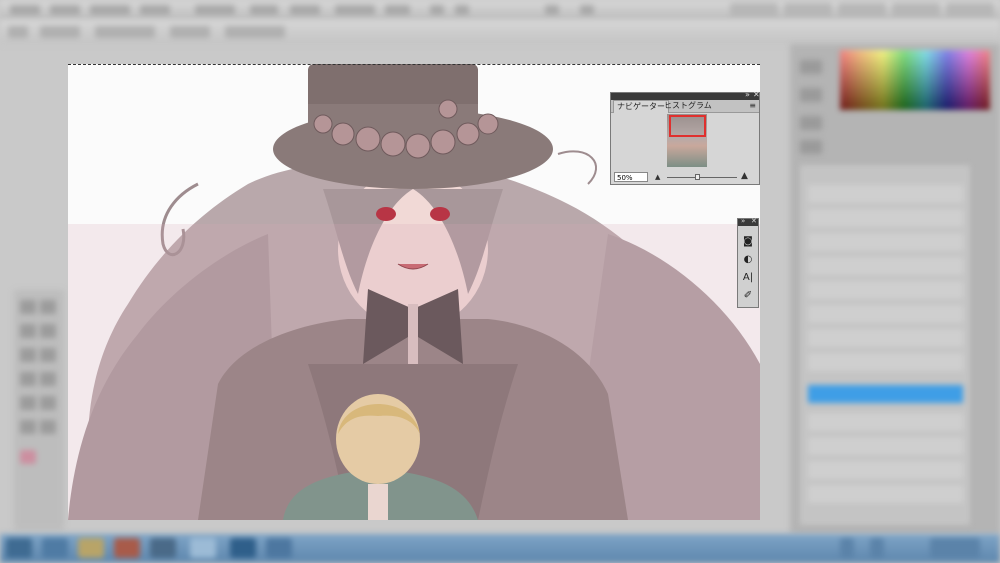 Image resolution: width=1000 pixels, height=563 pixels. I want to click on path-icon: ✐, so click(748, 296).